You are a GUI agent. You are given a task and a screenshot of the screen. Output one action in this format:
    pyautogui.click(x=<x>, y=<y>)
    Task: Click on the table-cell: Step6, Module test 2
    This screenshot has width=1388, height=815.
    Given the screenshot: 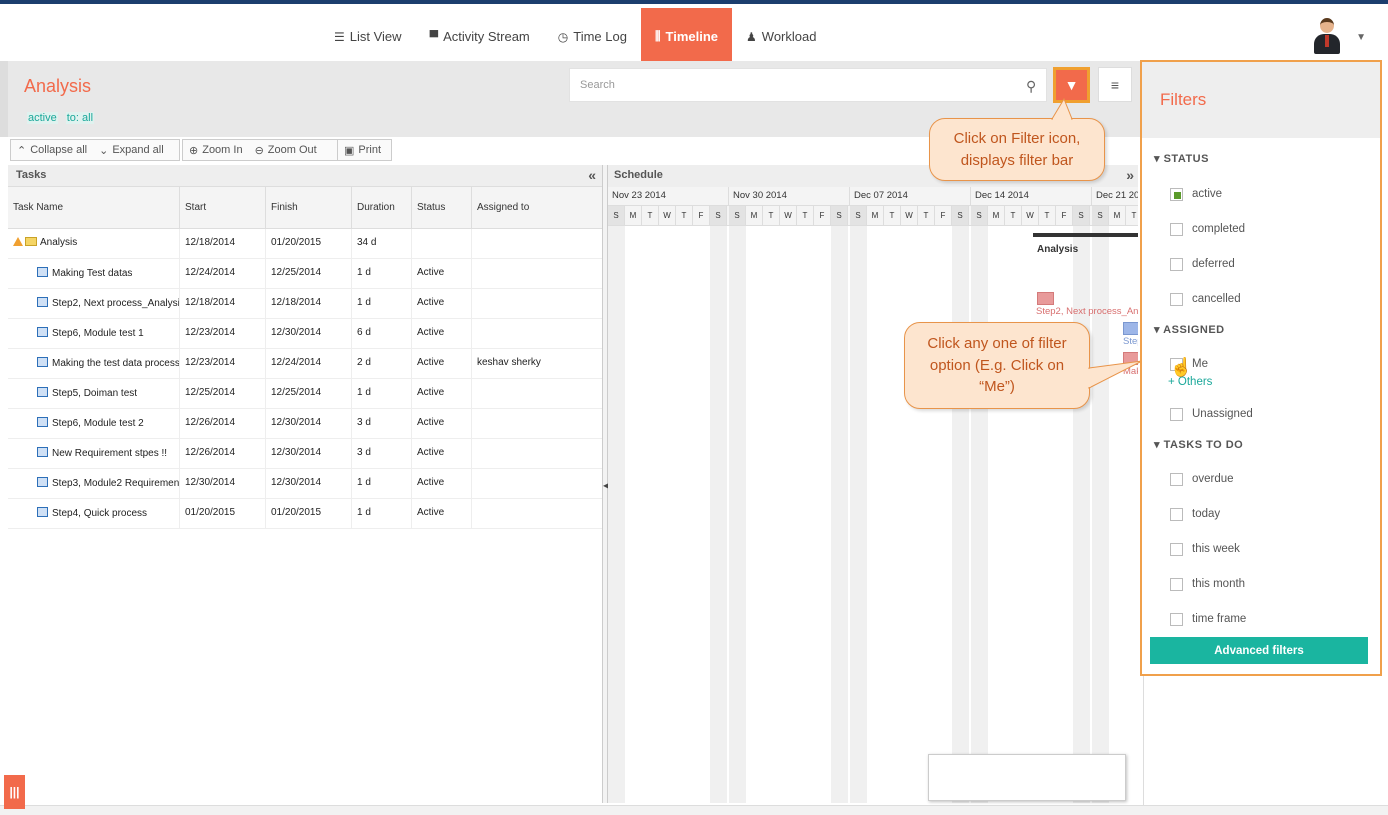 What is the action you would take?
    pyautogui.click(x=94, y=423)
    